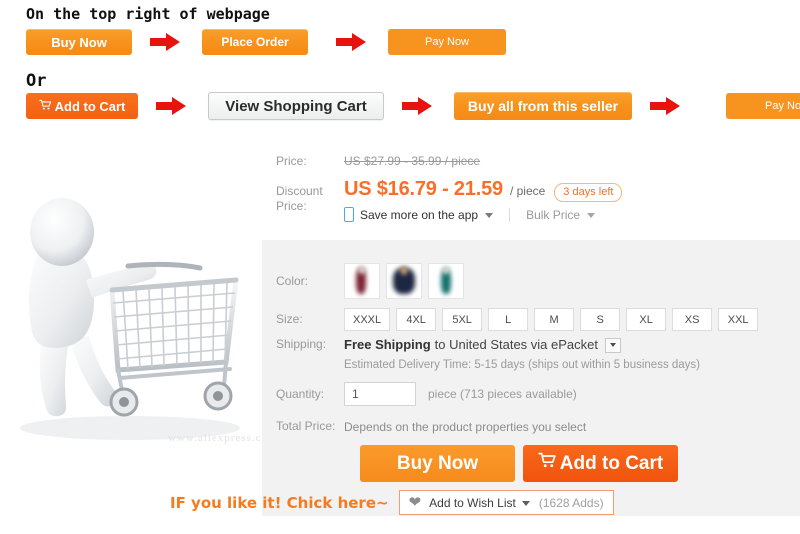  I want to click on flow-pay-now-label: Pay Now, so click(447, 41).